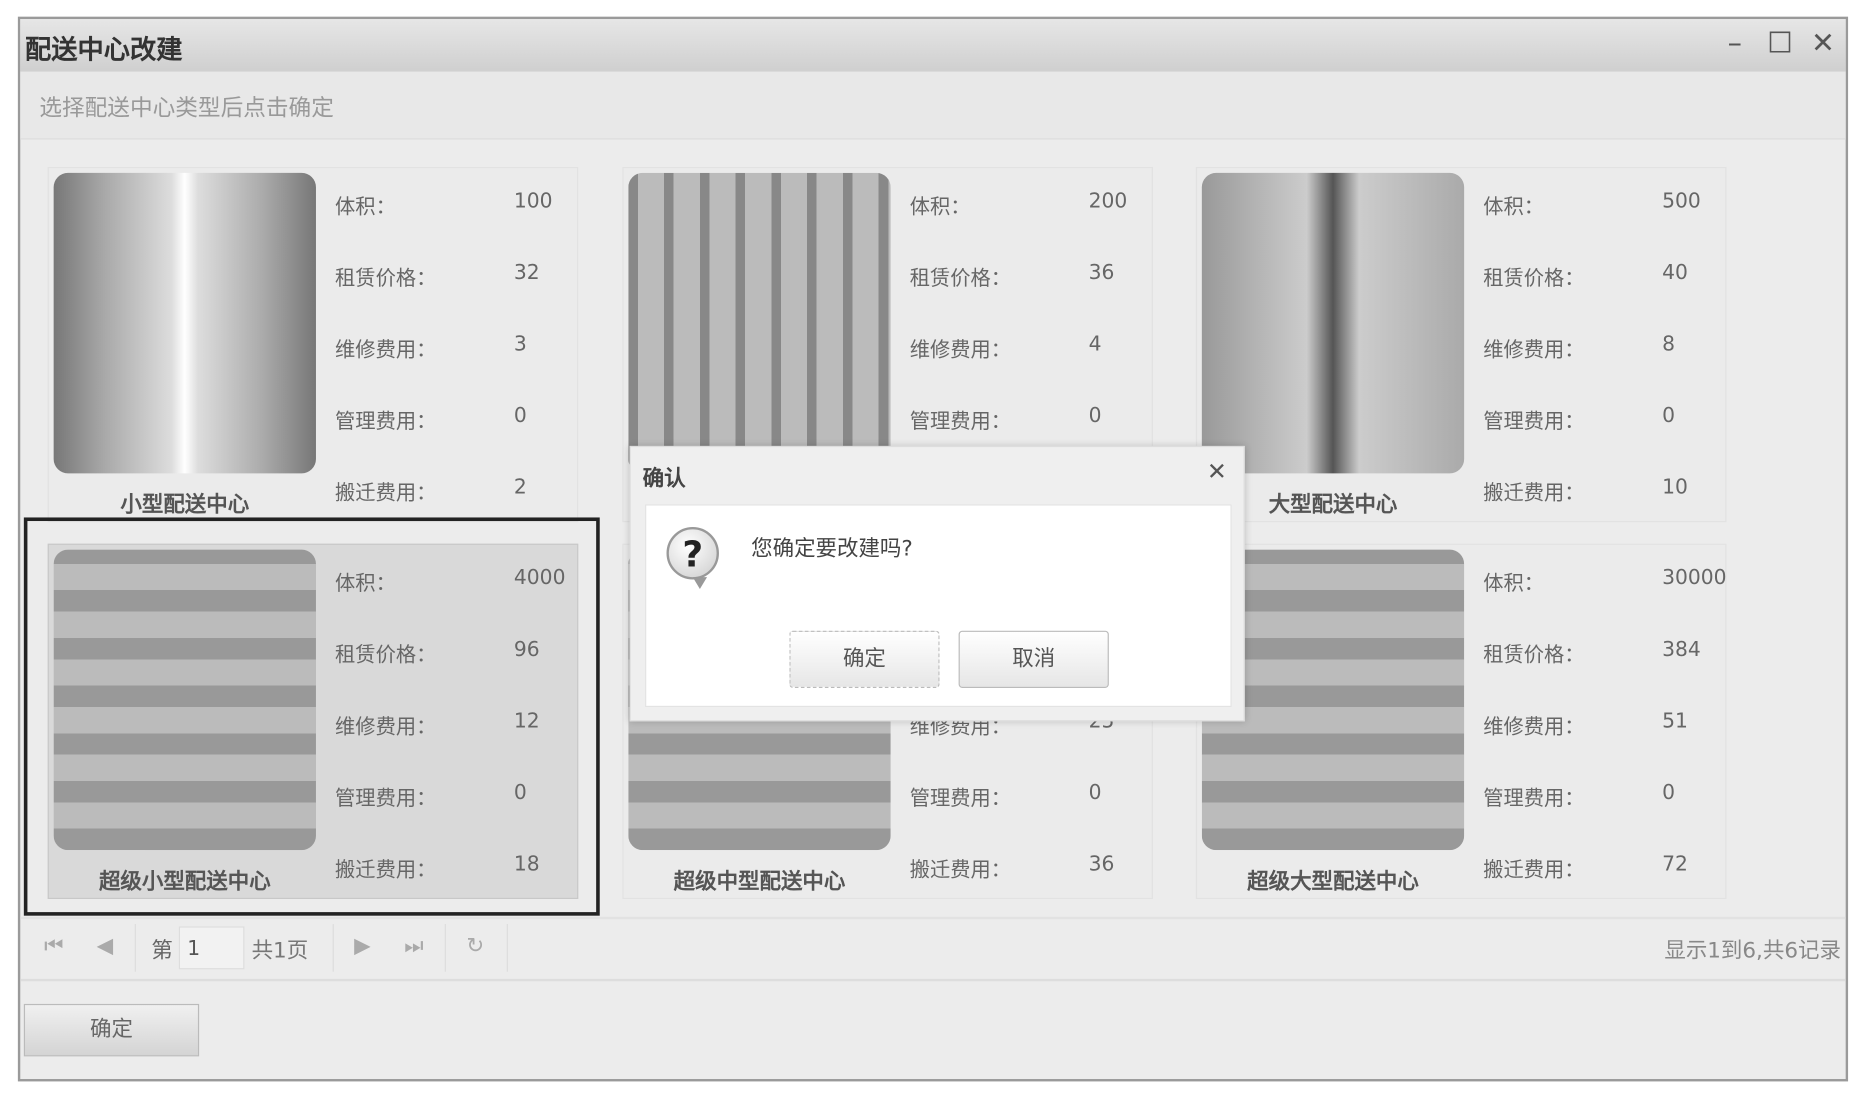 The image size is (1860, 1104). Describe the element at coordinates (1694, 578) in the screenshot. I see `field-value: 30000` at that location.